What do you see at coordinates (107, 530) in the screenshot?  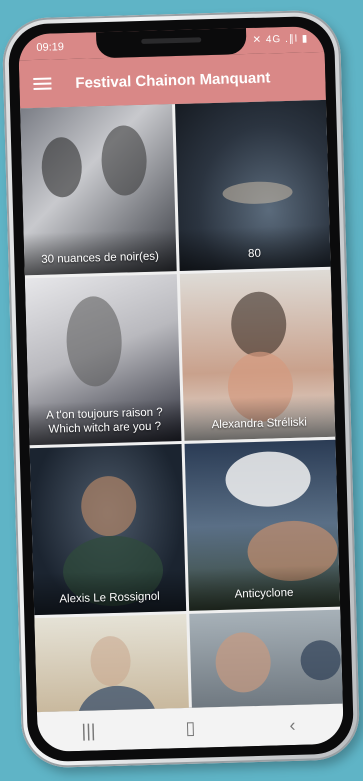 I see `show-tile-alexis-le-rossignol: Alexis Le Rossignol` at bounding box center [107, 530].